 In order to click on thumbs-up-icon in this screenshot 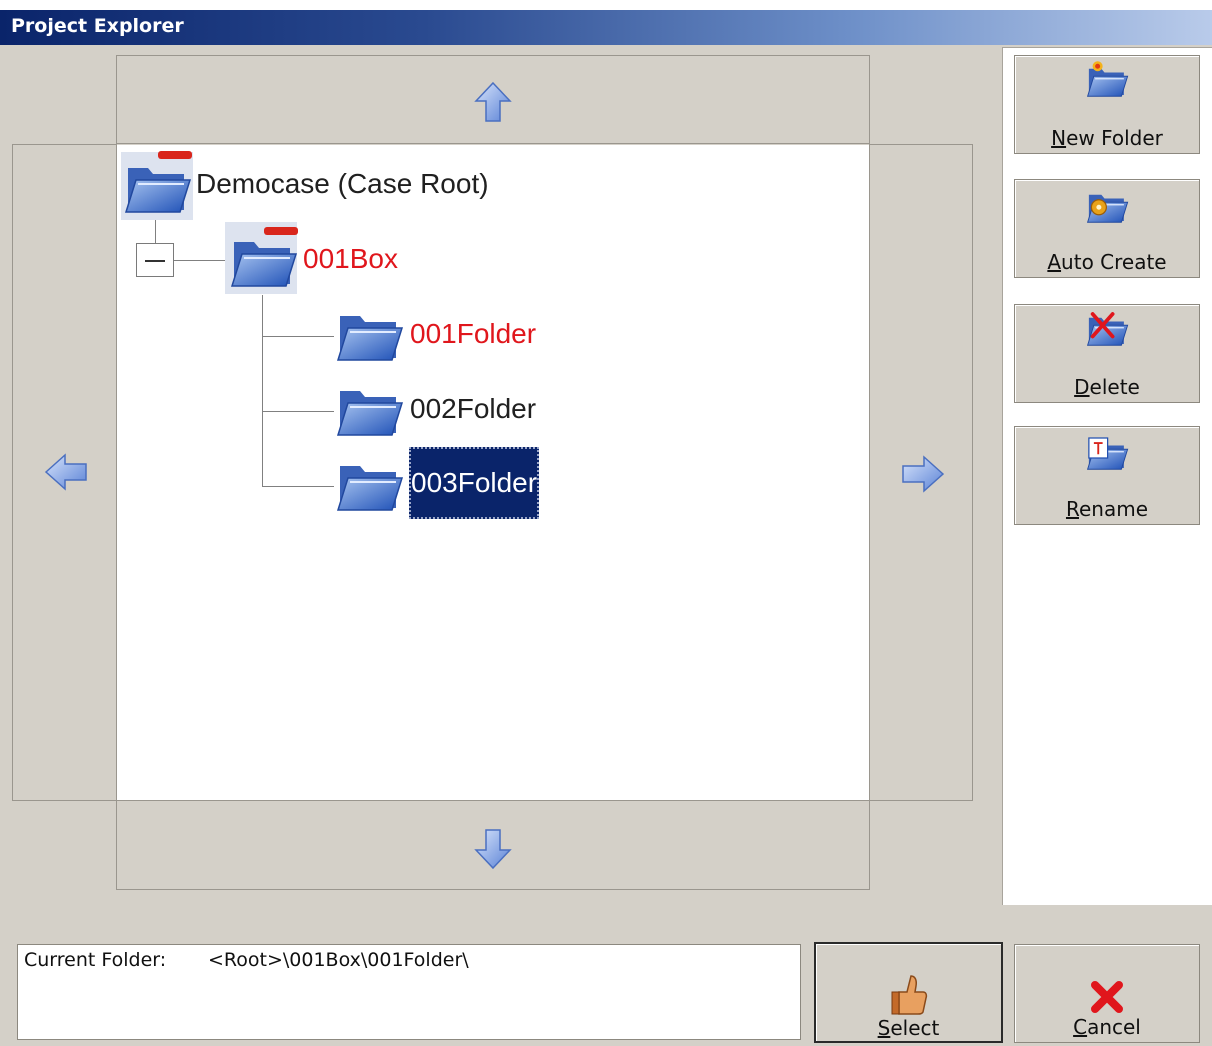, I will do `click(909, 995)`.